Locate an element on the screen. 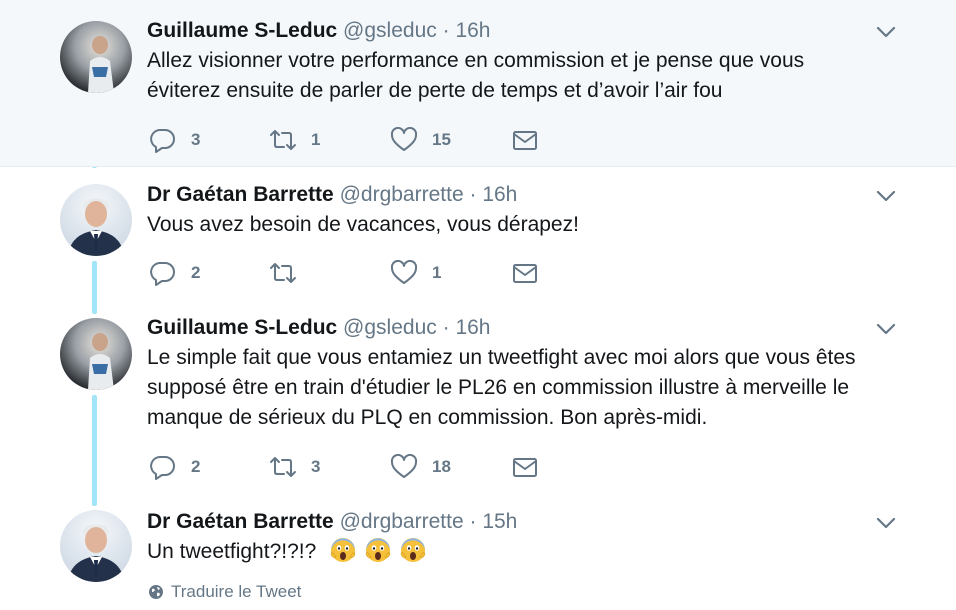  tweet-text-line: Un tweetfight?!?!? is located at coordinates (232, 551).